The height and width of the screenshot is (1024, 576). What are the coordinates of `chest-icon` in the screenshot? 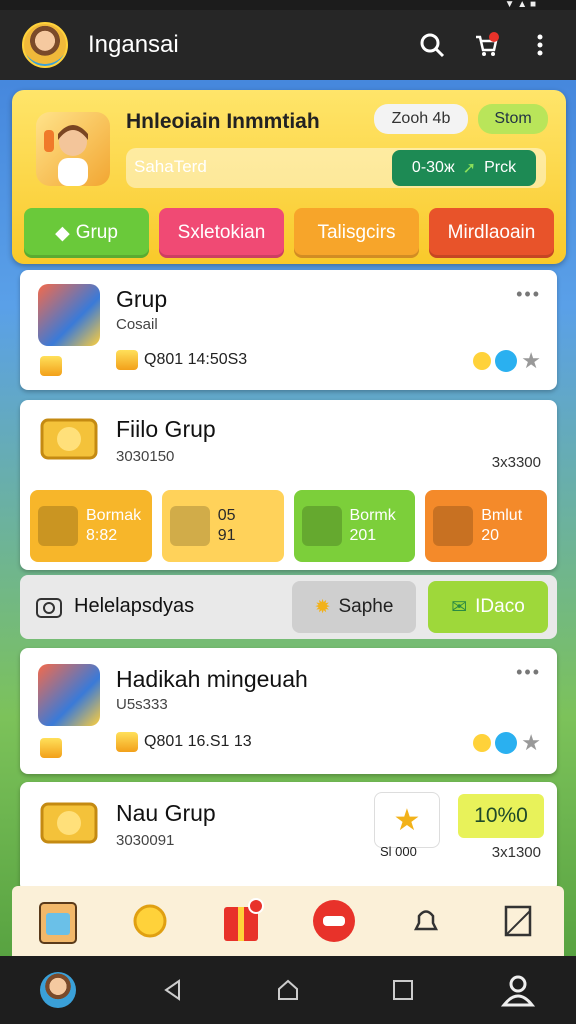 It's located at (127, 742).